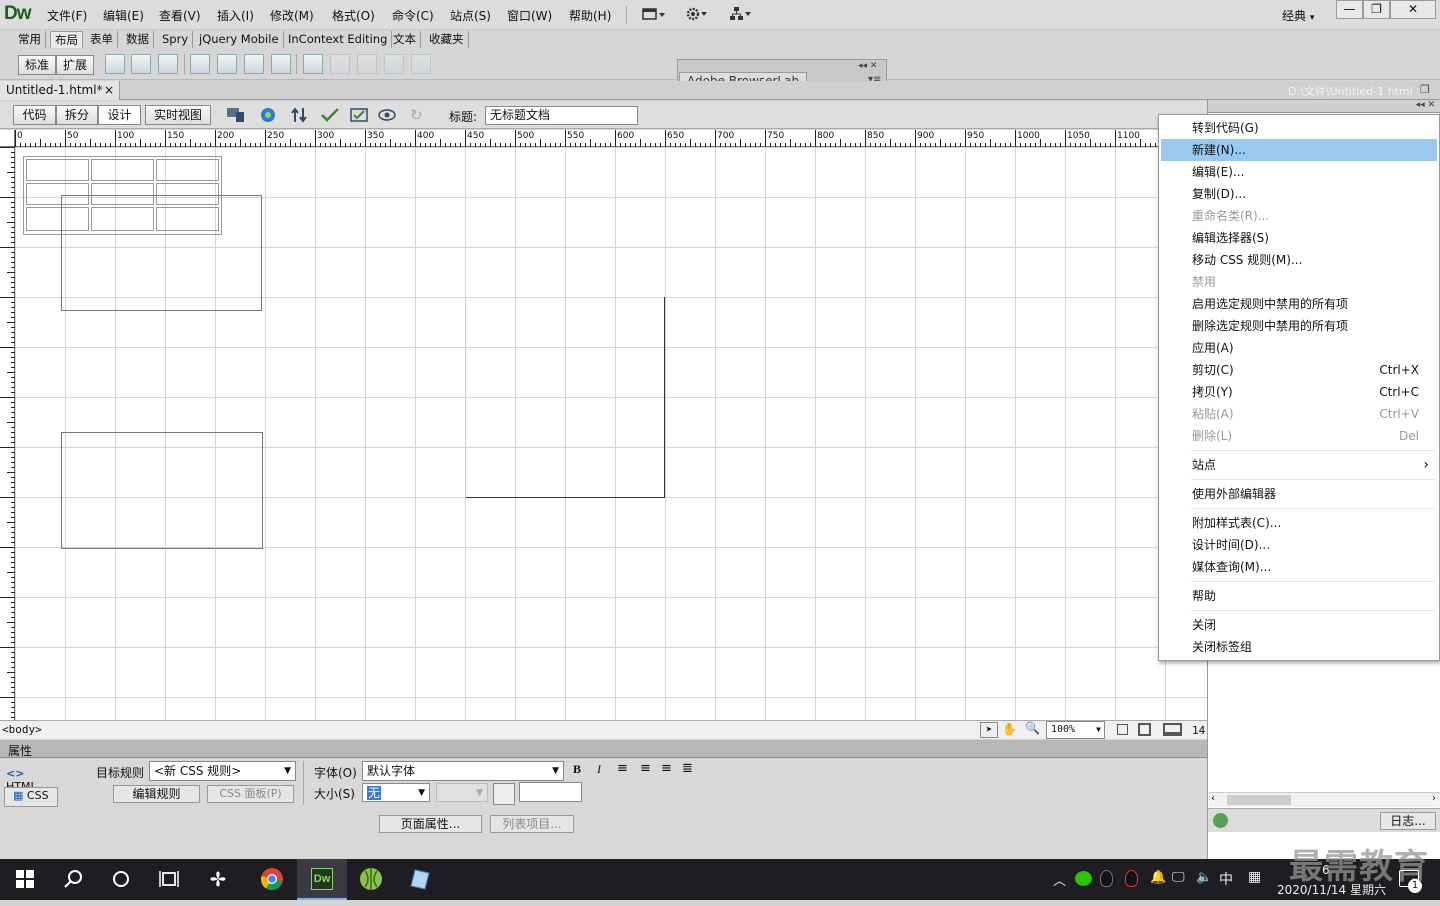 This screenshot has height=906, width=1440. What do you see at coordinates (1299, 465) in the screenshot?
I see `context-menu-item: 站点 ›` at bounding box center [1299, 465].